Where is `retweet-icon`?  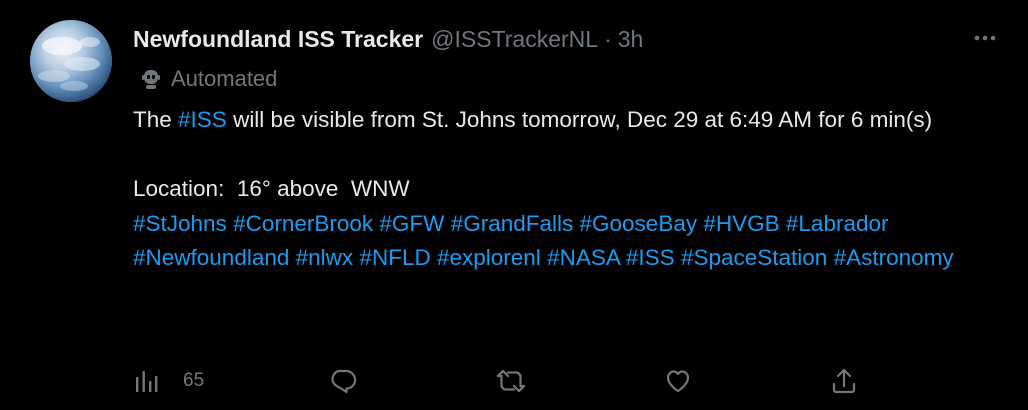 retweet-icon is located at coordinates (511, 381).